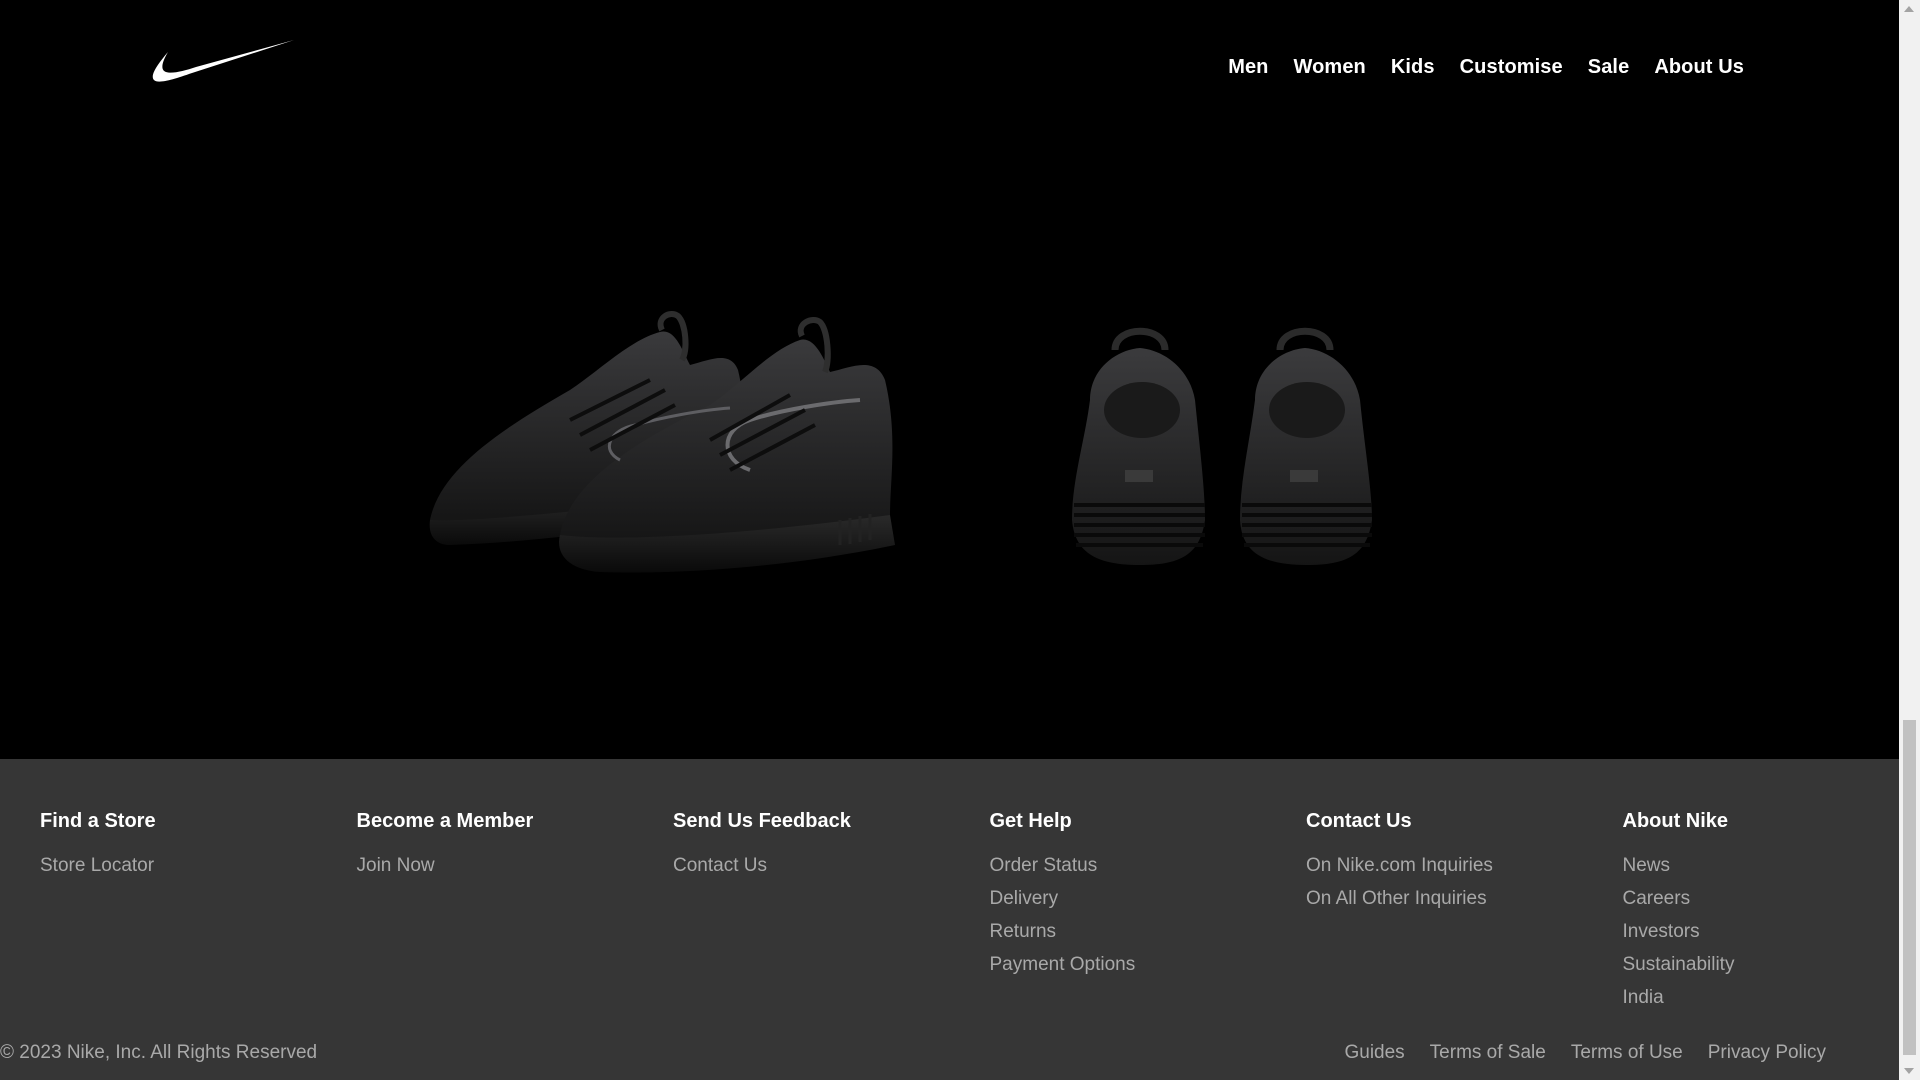 This screenshot has width=1920, height=1080. What do you see at coordinates (1248, 67) in the screenshot?
I see `nav-men: Men` at bounding box center [1248, 67].